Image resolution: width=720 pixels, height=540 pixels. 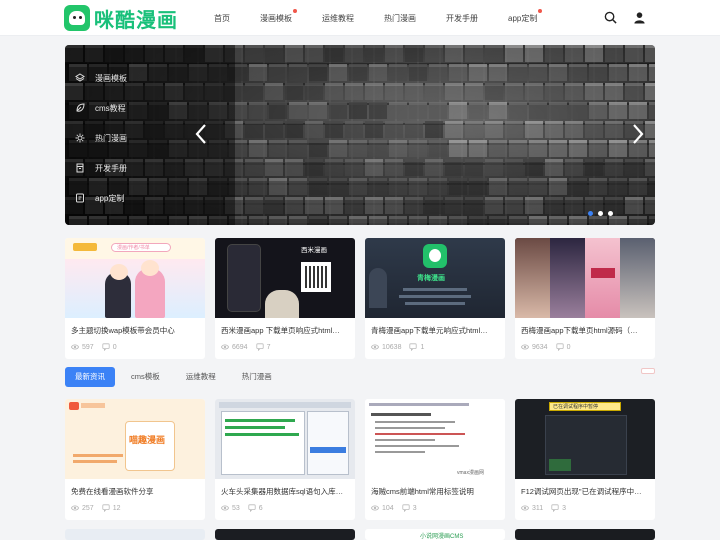 What do you see at coordinates (285, 505) in the screenshot?
I see `card-meta: 53 6` at bounding box center [285, 505].